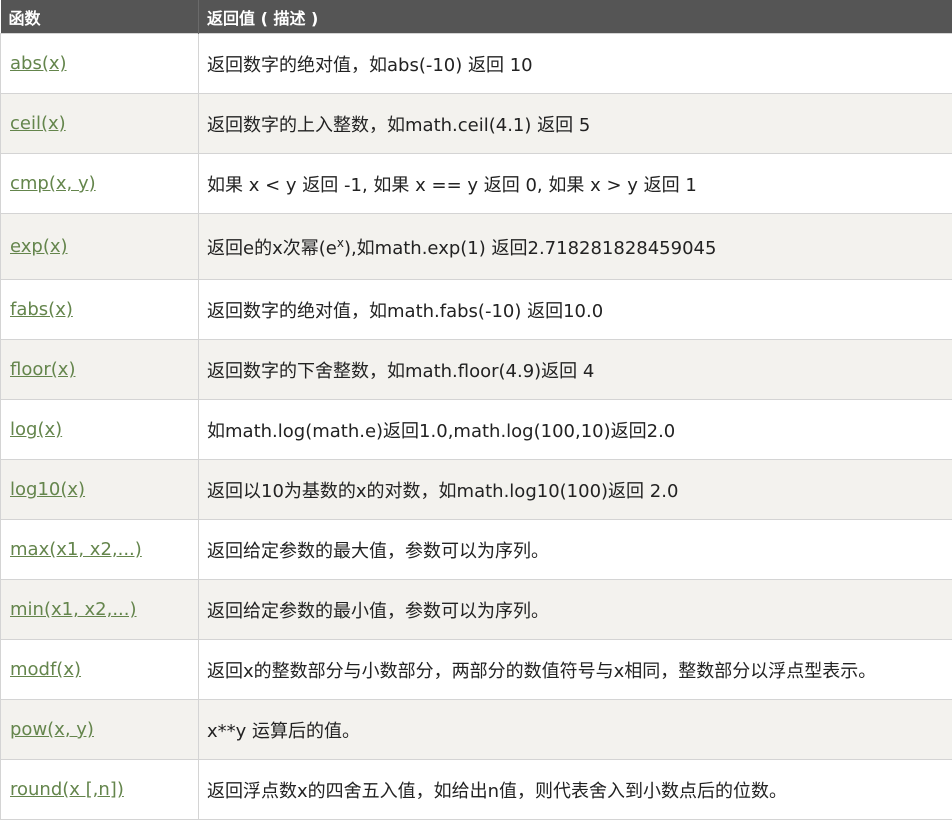 The width and height of the screenshot is (952, 820). Describe the element at coordinates (575, 370) in the screenshot. I see `description-cell: 返回数字的下舍整数，如math.floor(4.9)返回 4` at that location.